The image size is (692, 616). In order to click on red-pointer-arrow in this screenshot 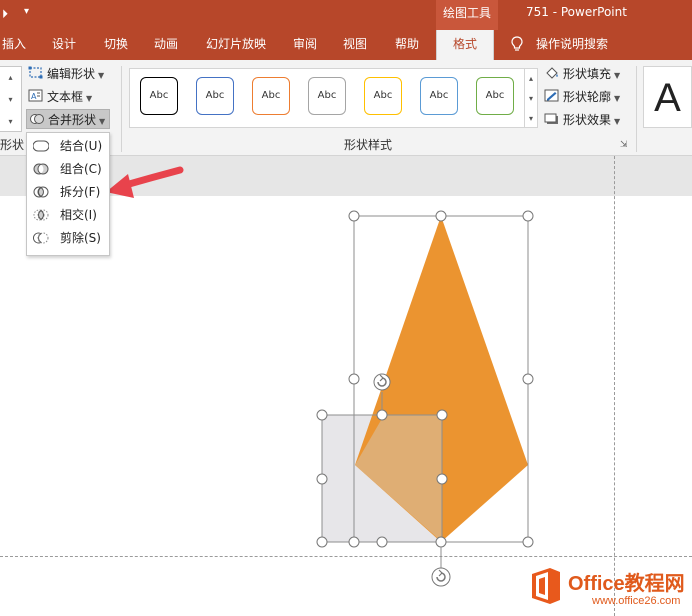, I will do `click(145, 182)`.